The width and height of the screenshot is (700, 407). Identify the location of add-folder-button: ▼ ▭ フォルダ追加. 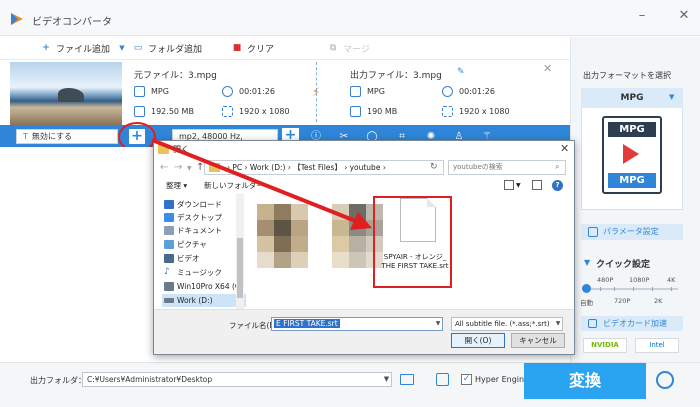
(159, 48).